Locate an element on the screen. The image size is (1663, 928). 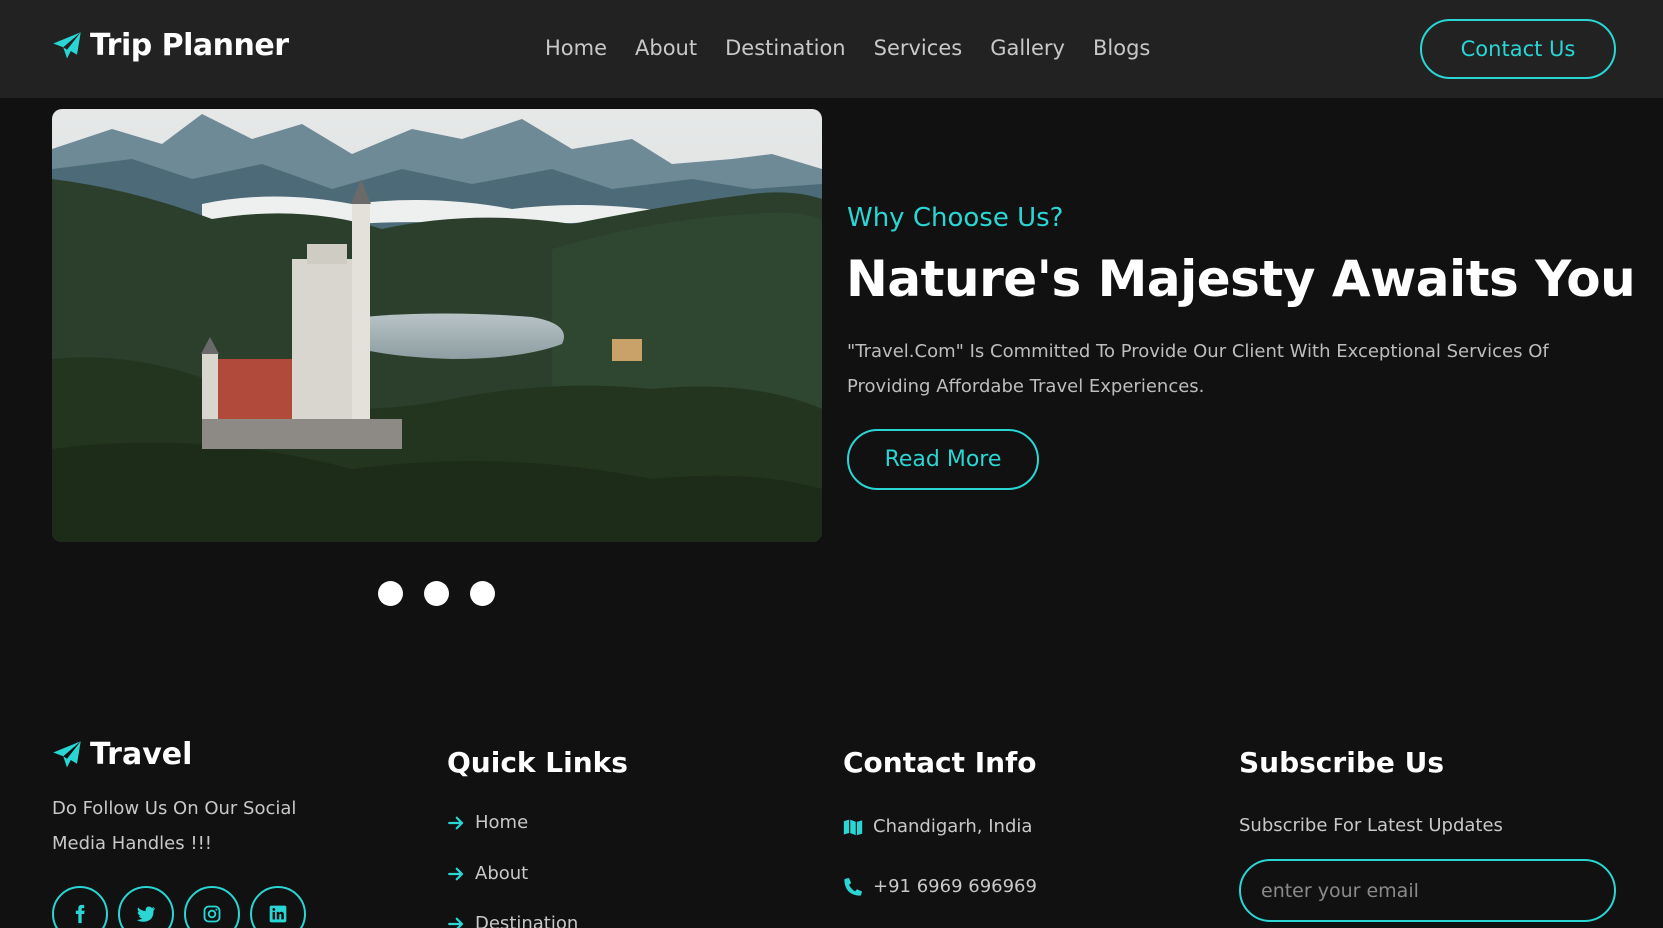
brand-logo: Trip Planner is located at coordinates (170, 45).